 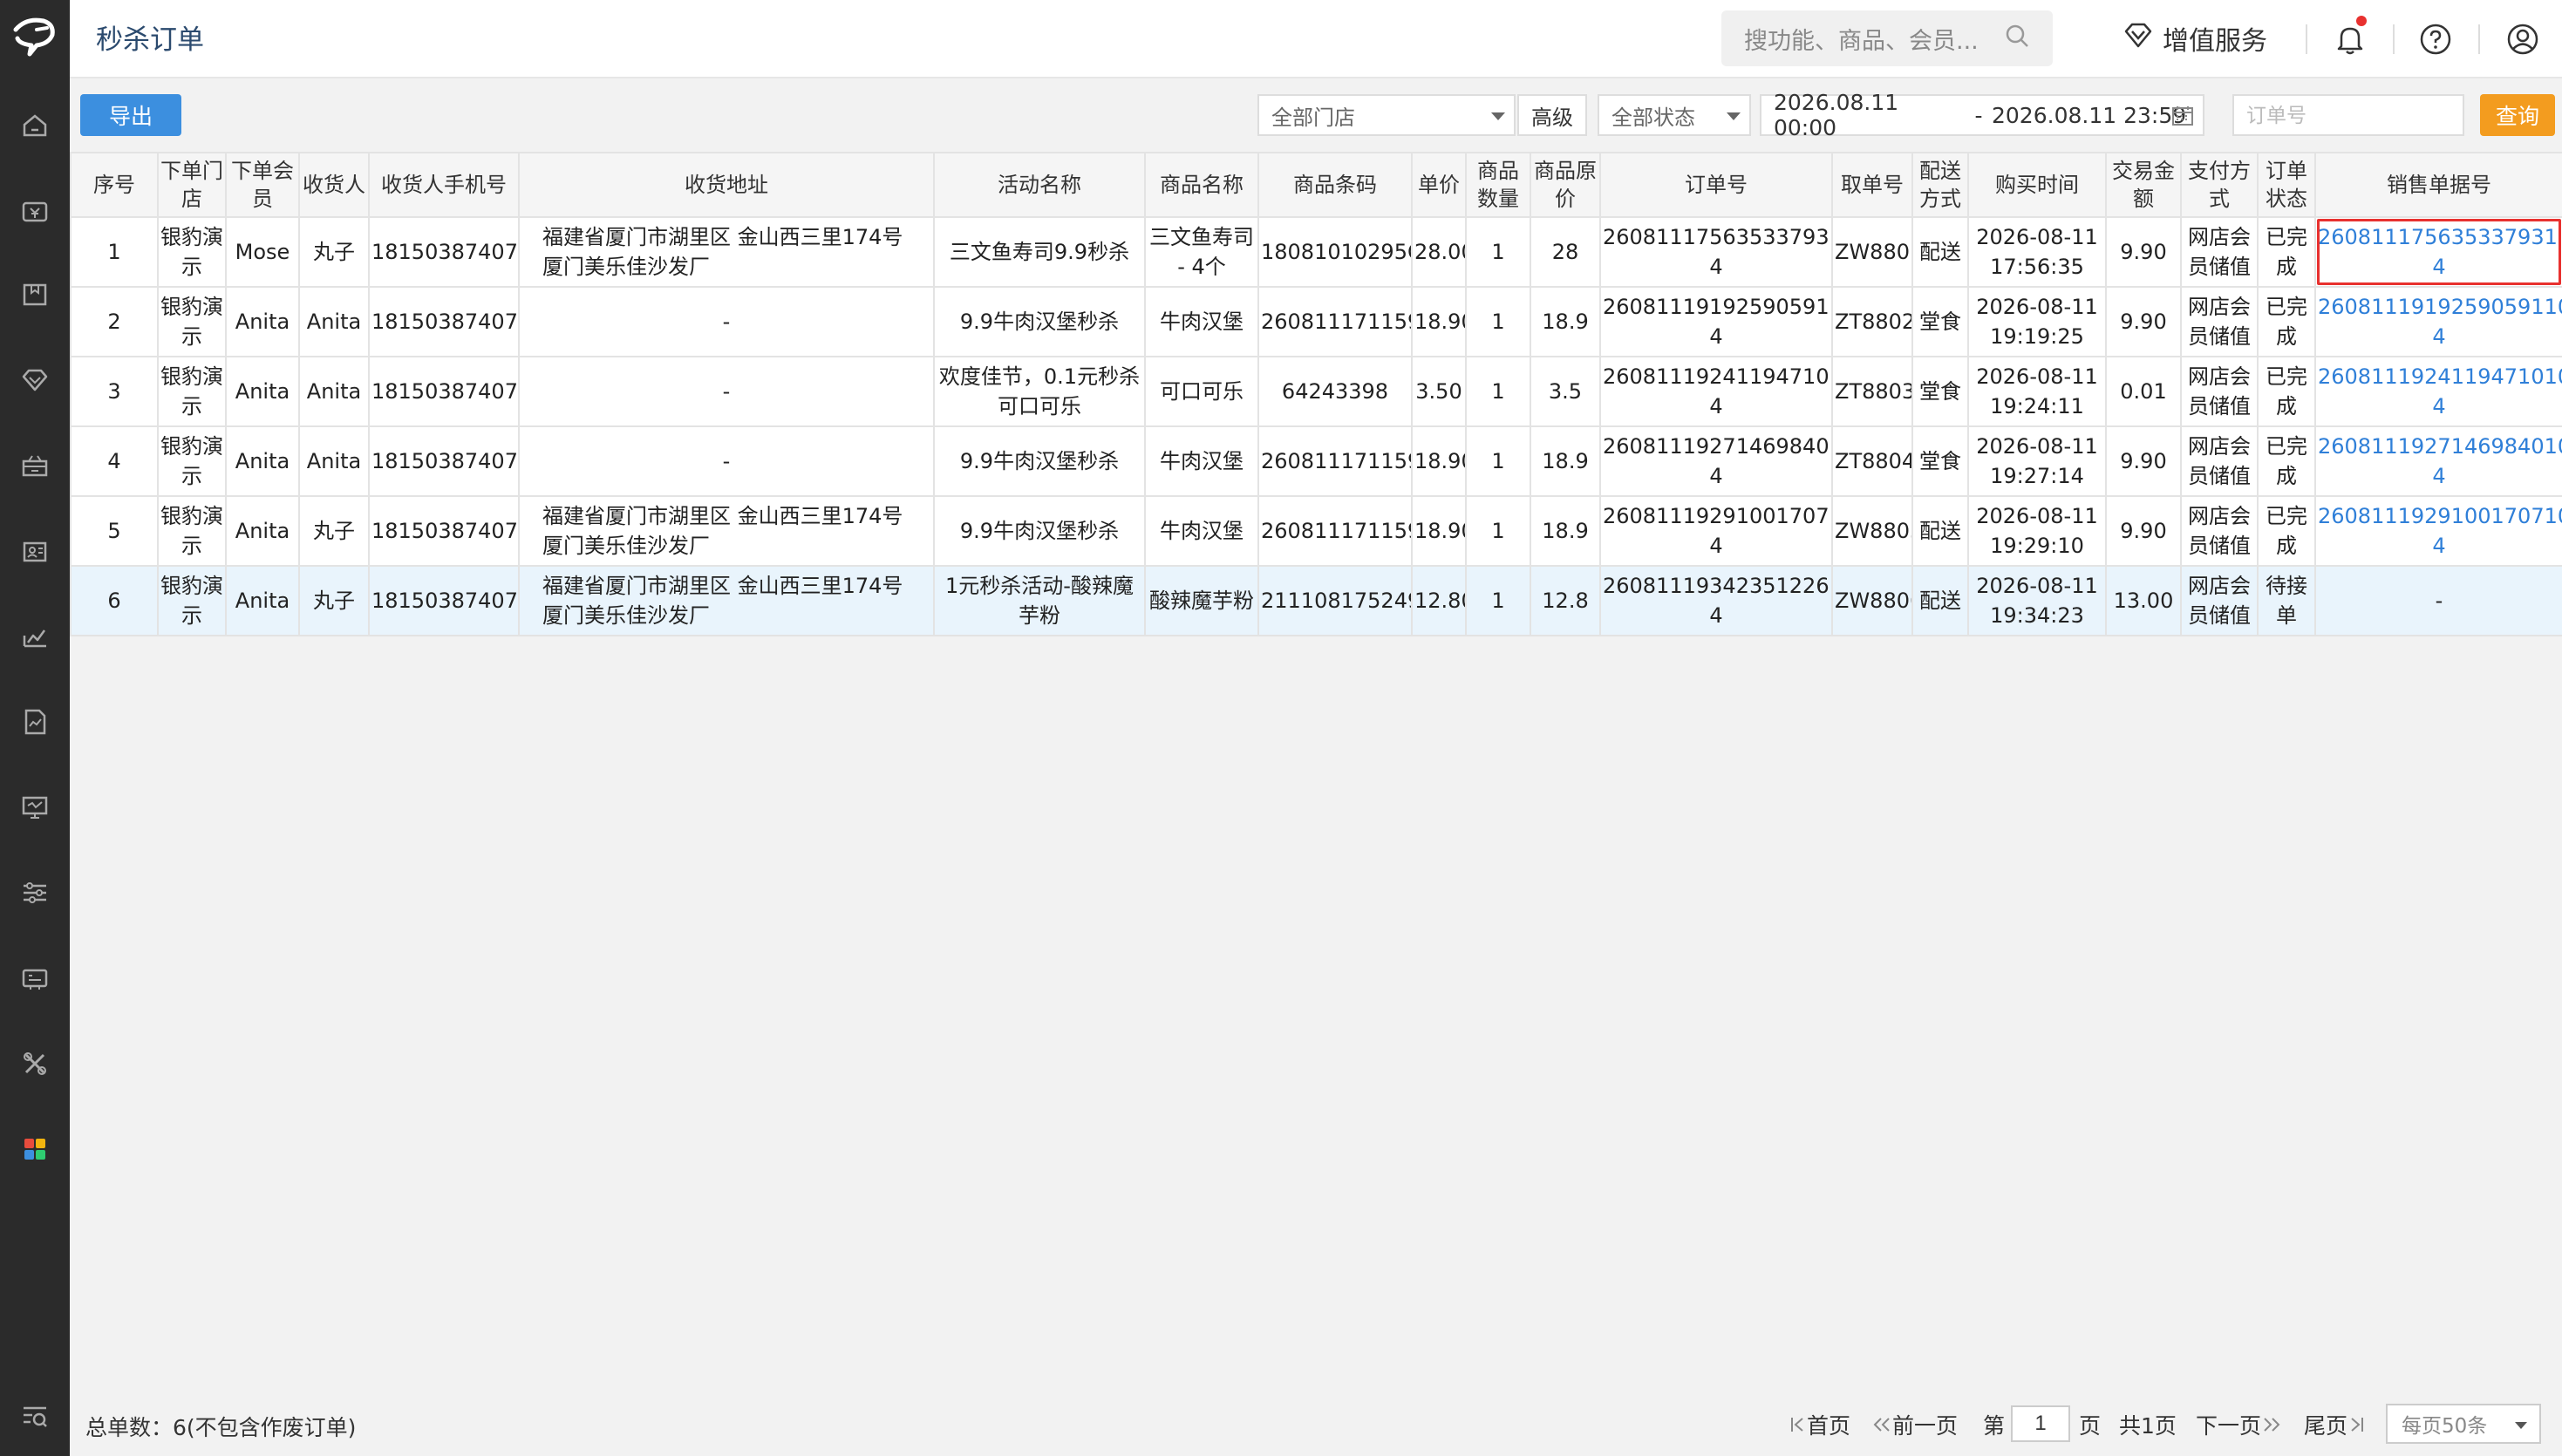 I want to click on report-icon, so click(x=34, y=636).